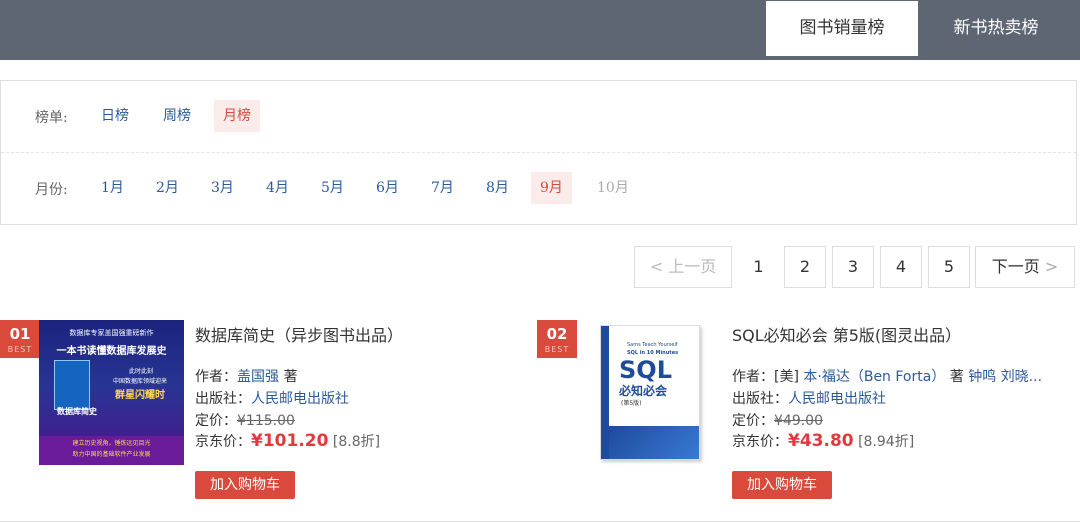 The image size is (1080, 523). Describe the element at coordinates (949, 267) in the screenshot. I see `page-5: 5` at that location.